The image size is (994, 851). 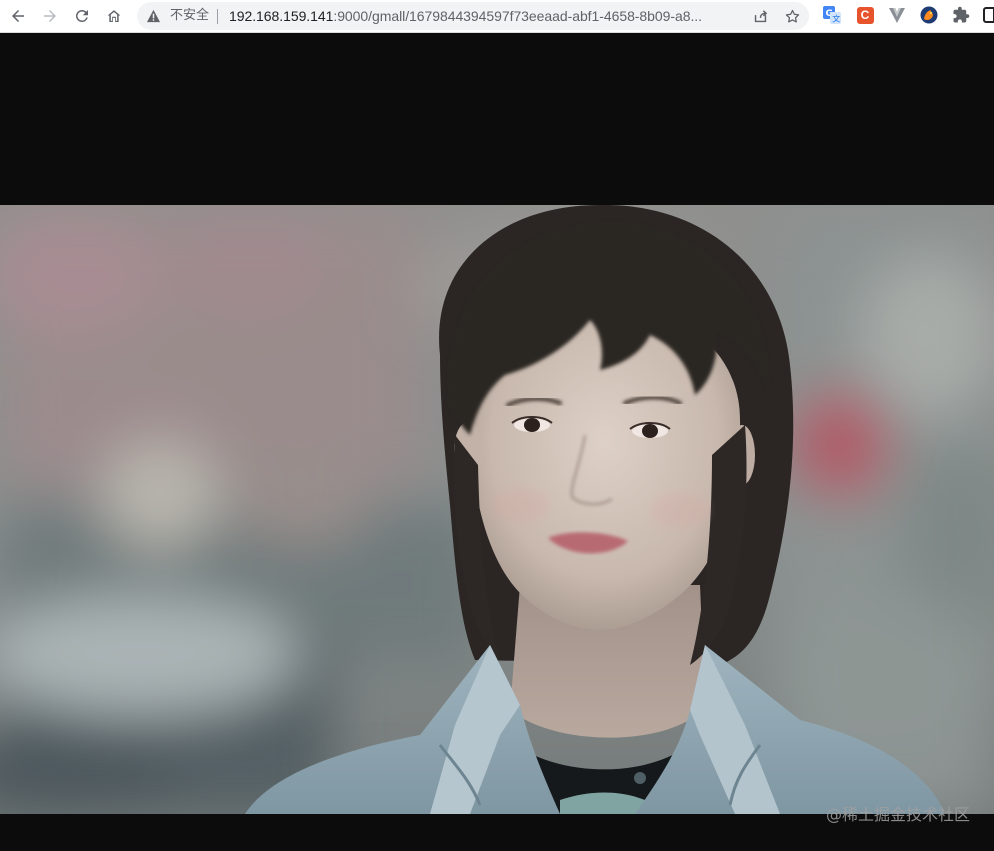 I want to click on reload-button, so click(x=82, y=16).